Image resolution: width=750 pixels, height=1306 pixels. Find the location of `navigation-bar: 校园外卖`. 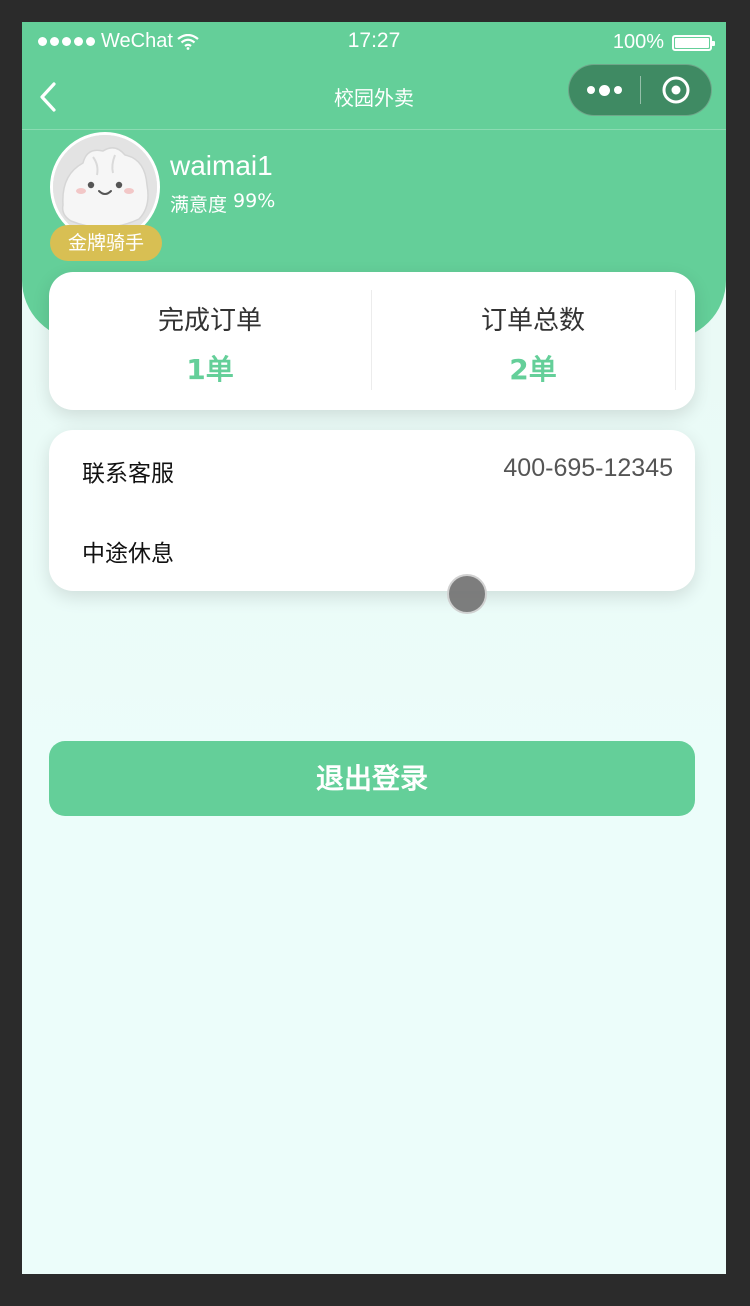

navigation-bar: 校园外卖 is located at coordinates (374, 96).